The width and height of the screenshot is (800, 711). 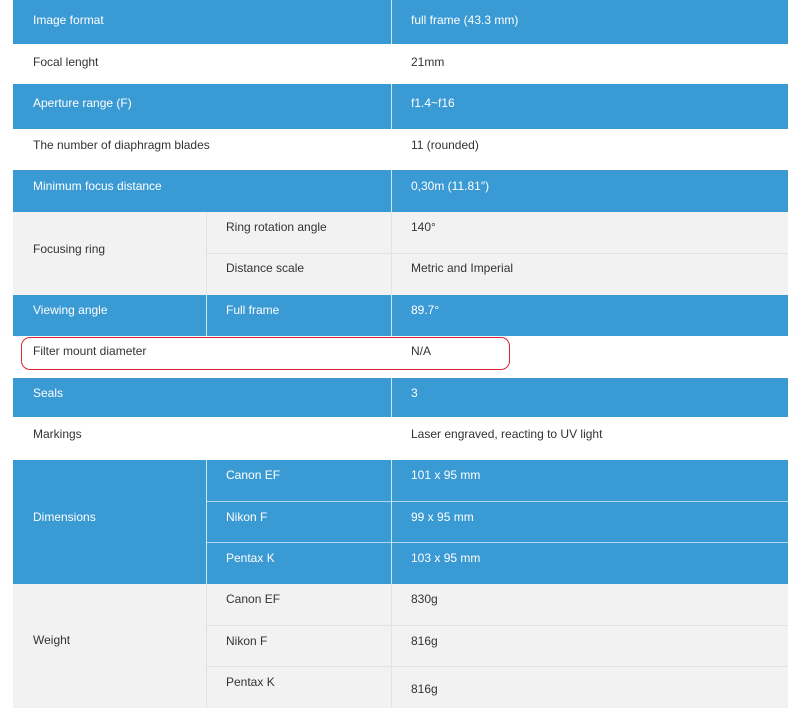 I want to click on spec-value: full frame (43.3 mm), so click(x=465, y=20).